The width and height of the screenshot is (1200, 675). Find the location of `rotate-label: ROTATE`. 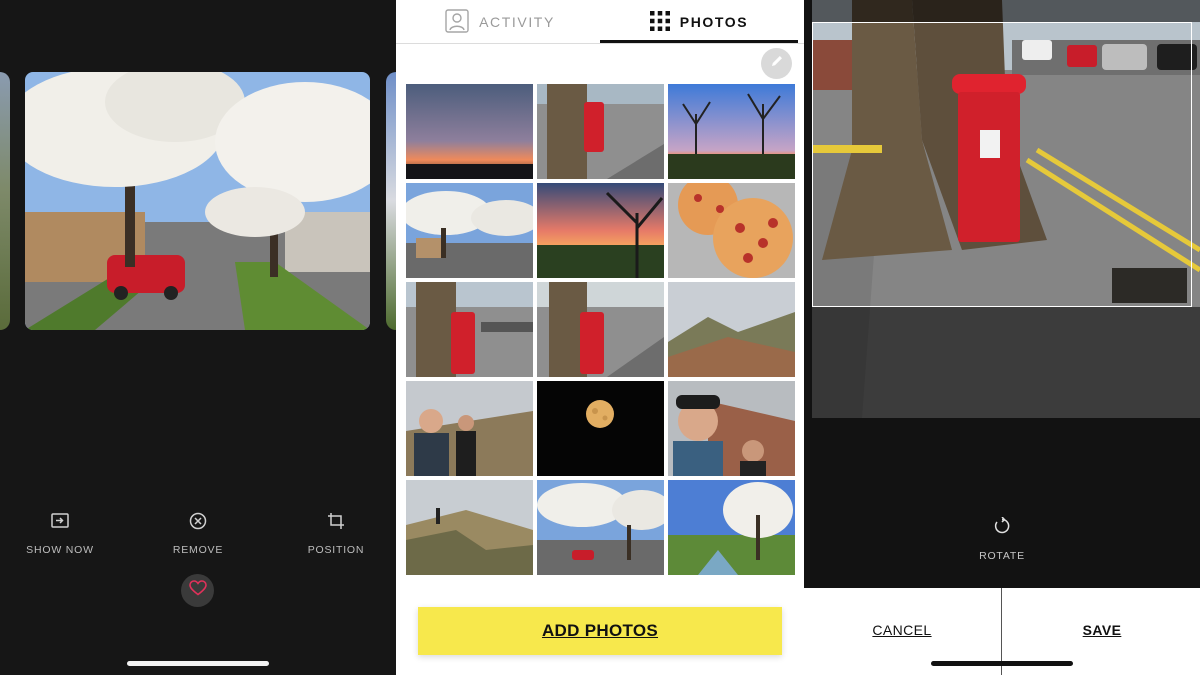

rotate-label: ROTATE is located at coordinates (1002, 556).